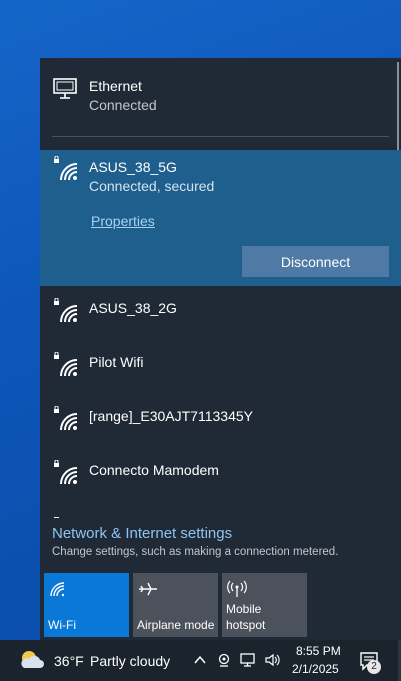 The height and width of the screenshot is (681, 401). I want to click on divider, so click(220, 136).